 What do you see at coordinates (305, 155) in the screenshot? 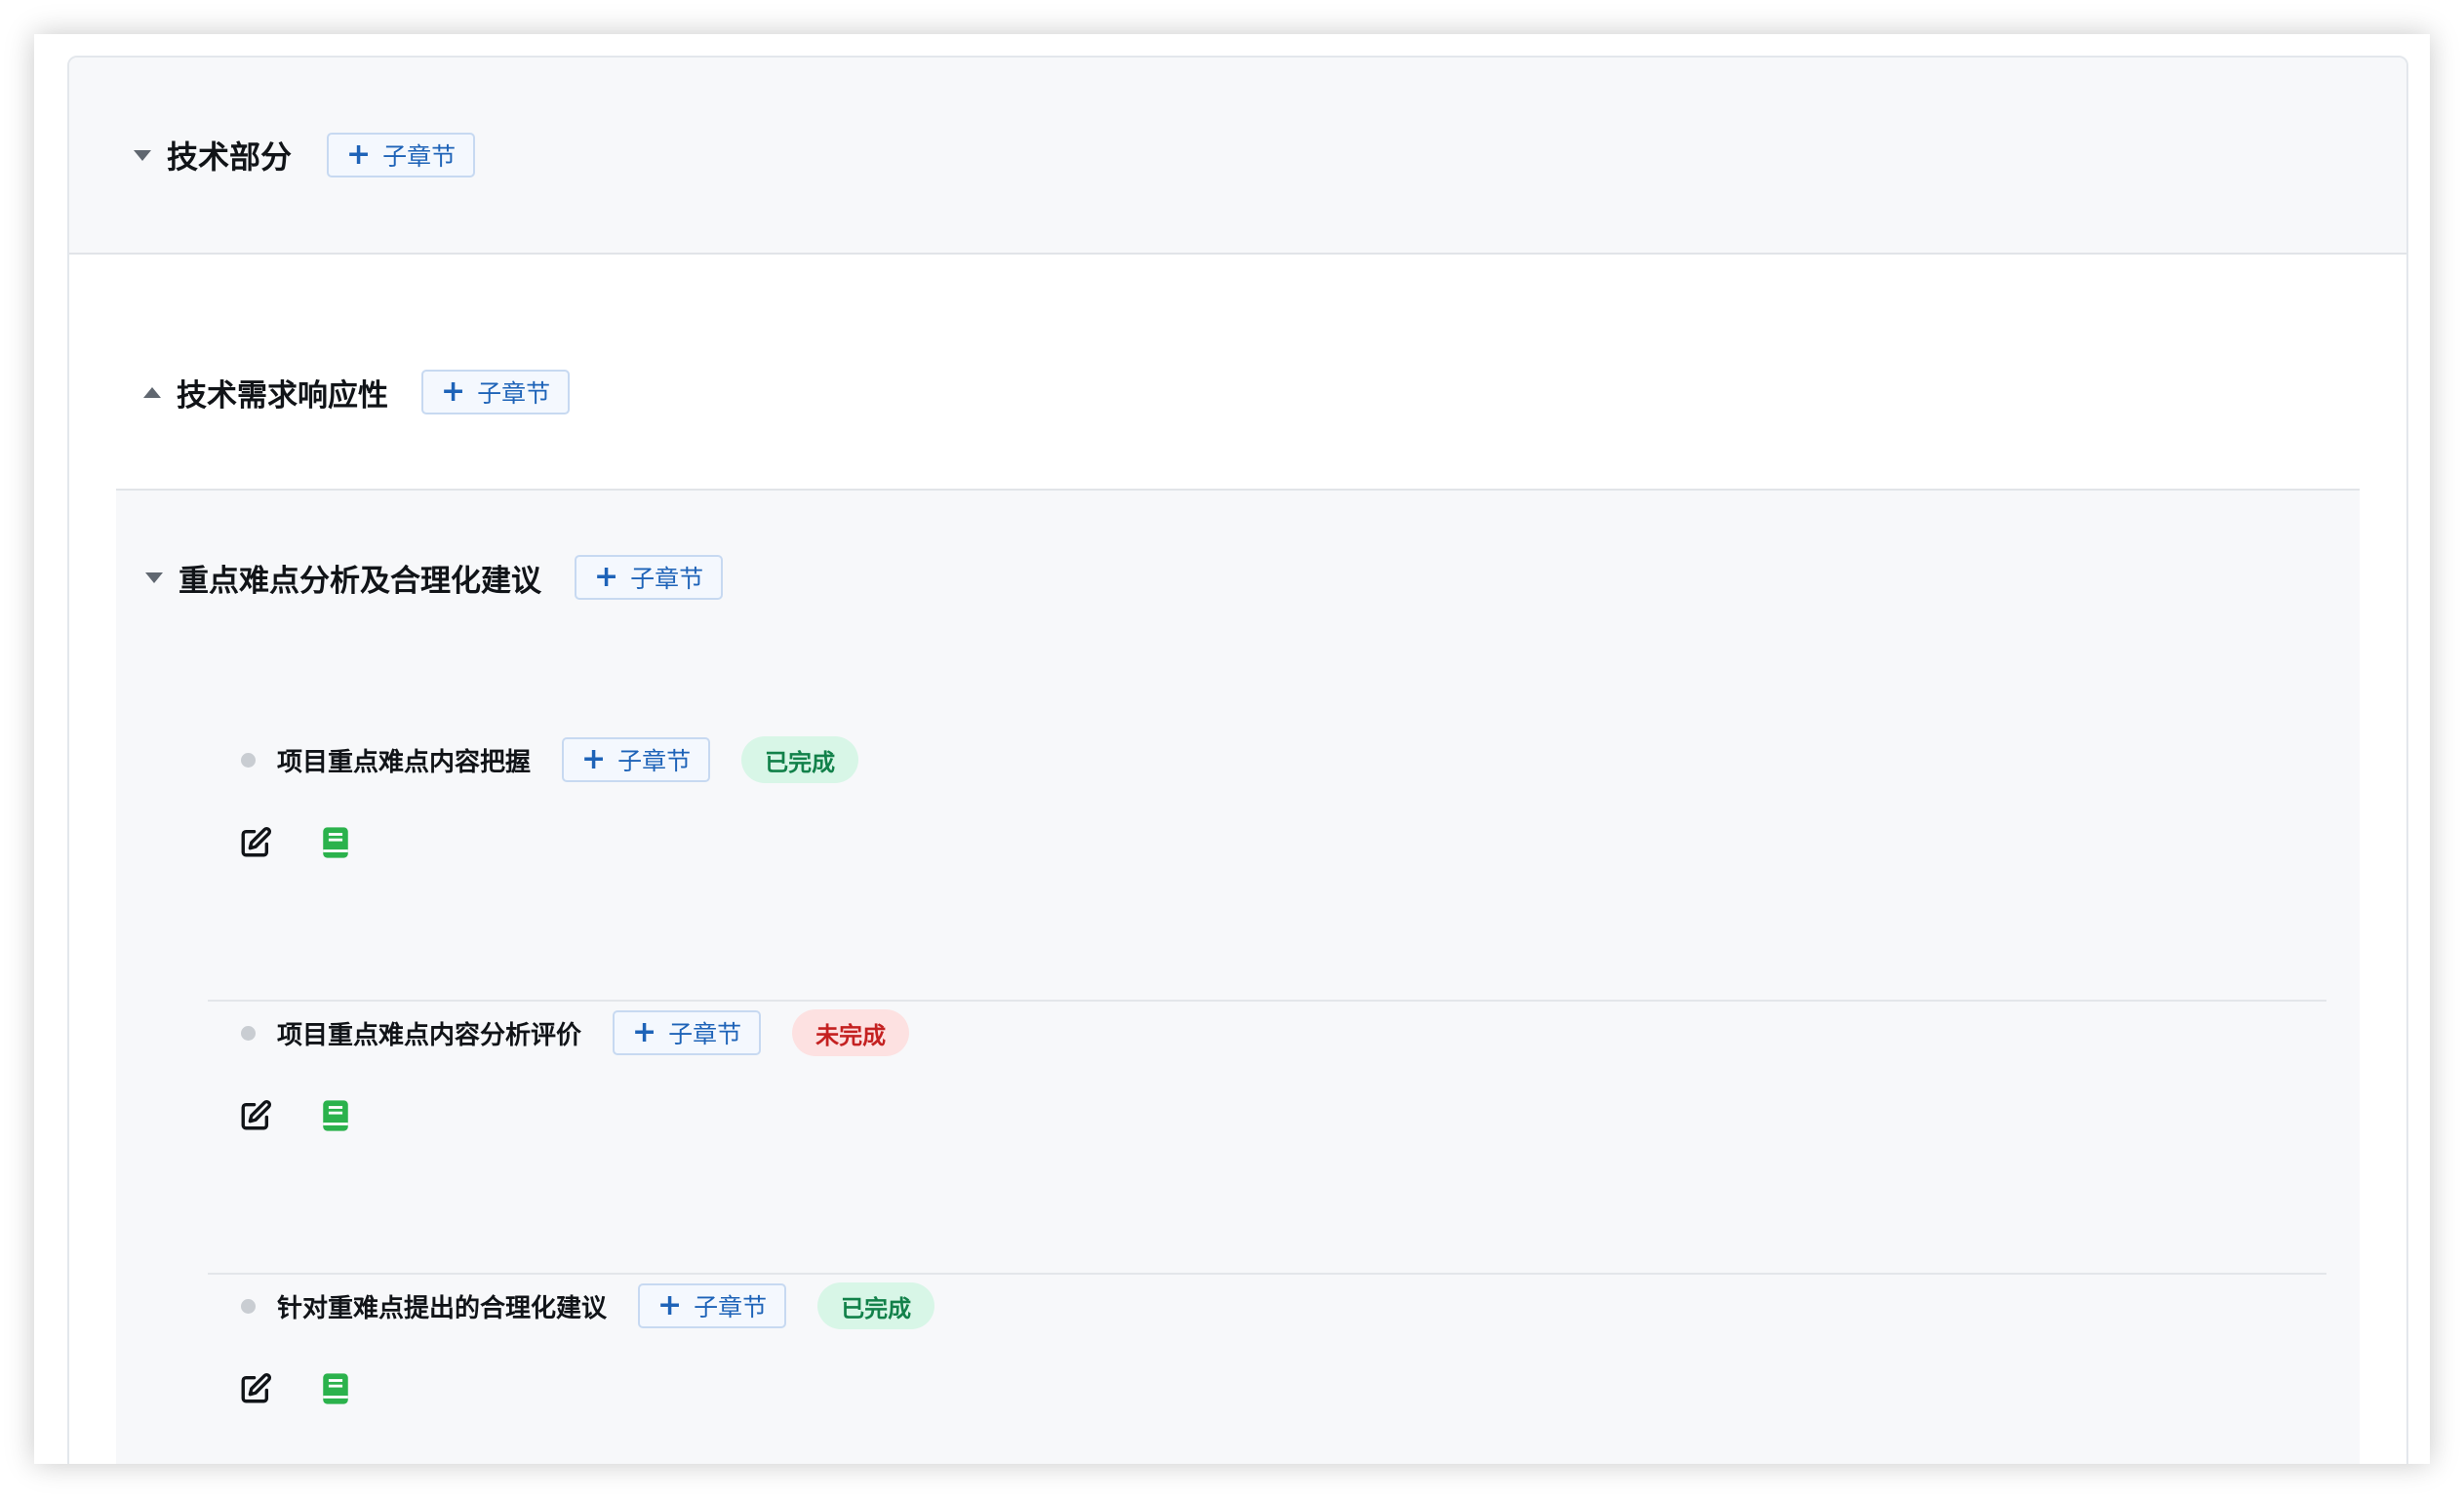
I see `root-chapter-row: 技术部分 + 子章节` at bounding box center [305, 155].